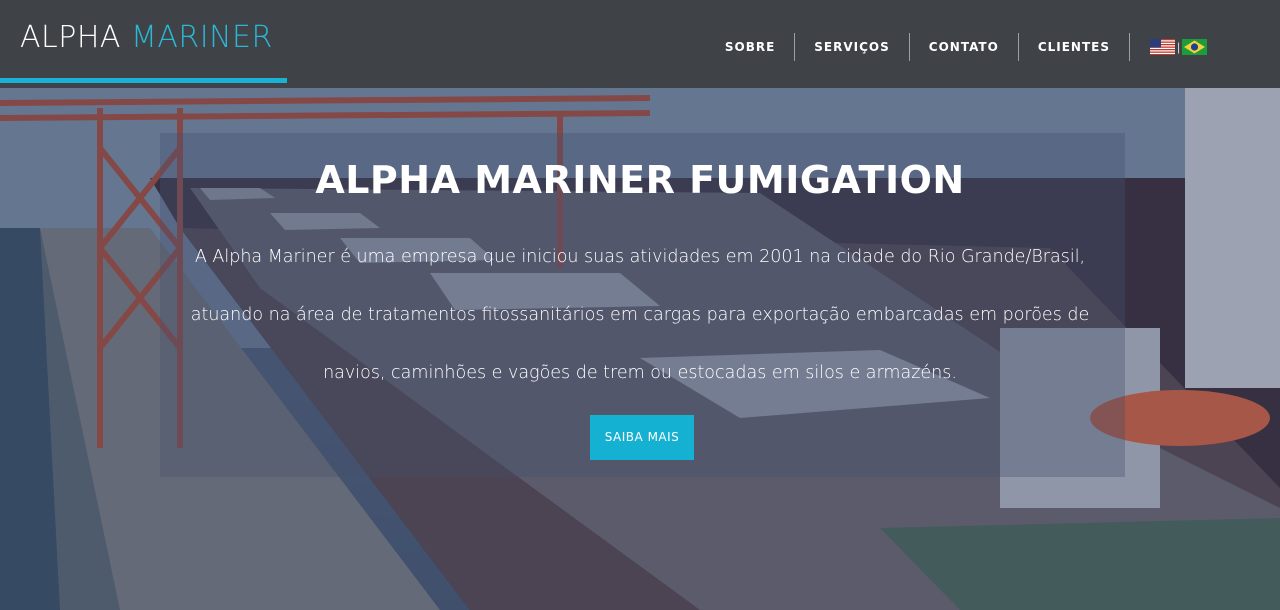 The image size is (1280, 610). What do you see at coordinates (201, 37) in the screenshot?
I see `logo-word-mariner: MARINER` at bounding box center [201, 37].